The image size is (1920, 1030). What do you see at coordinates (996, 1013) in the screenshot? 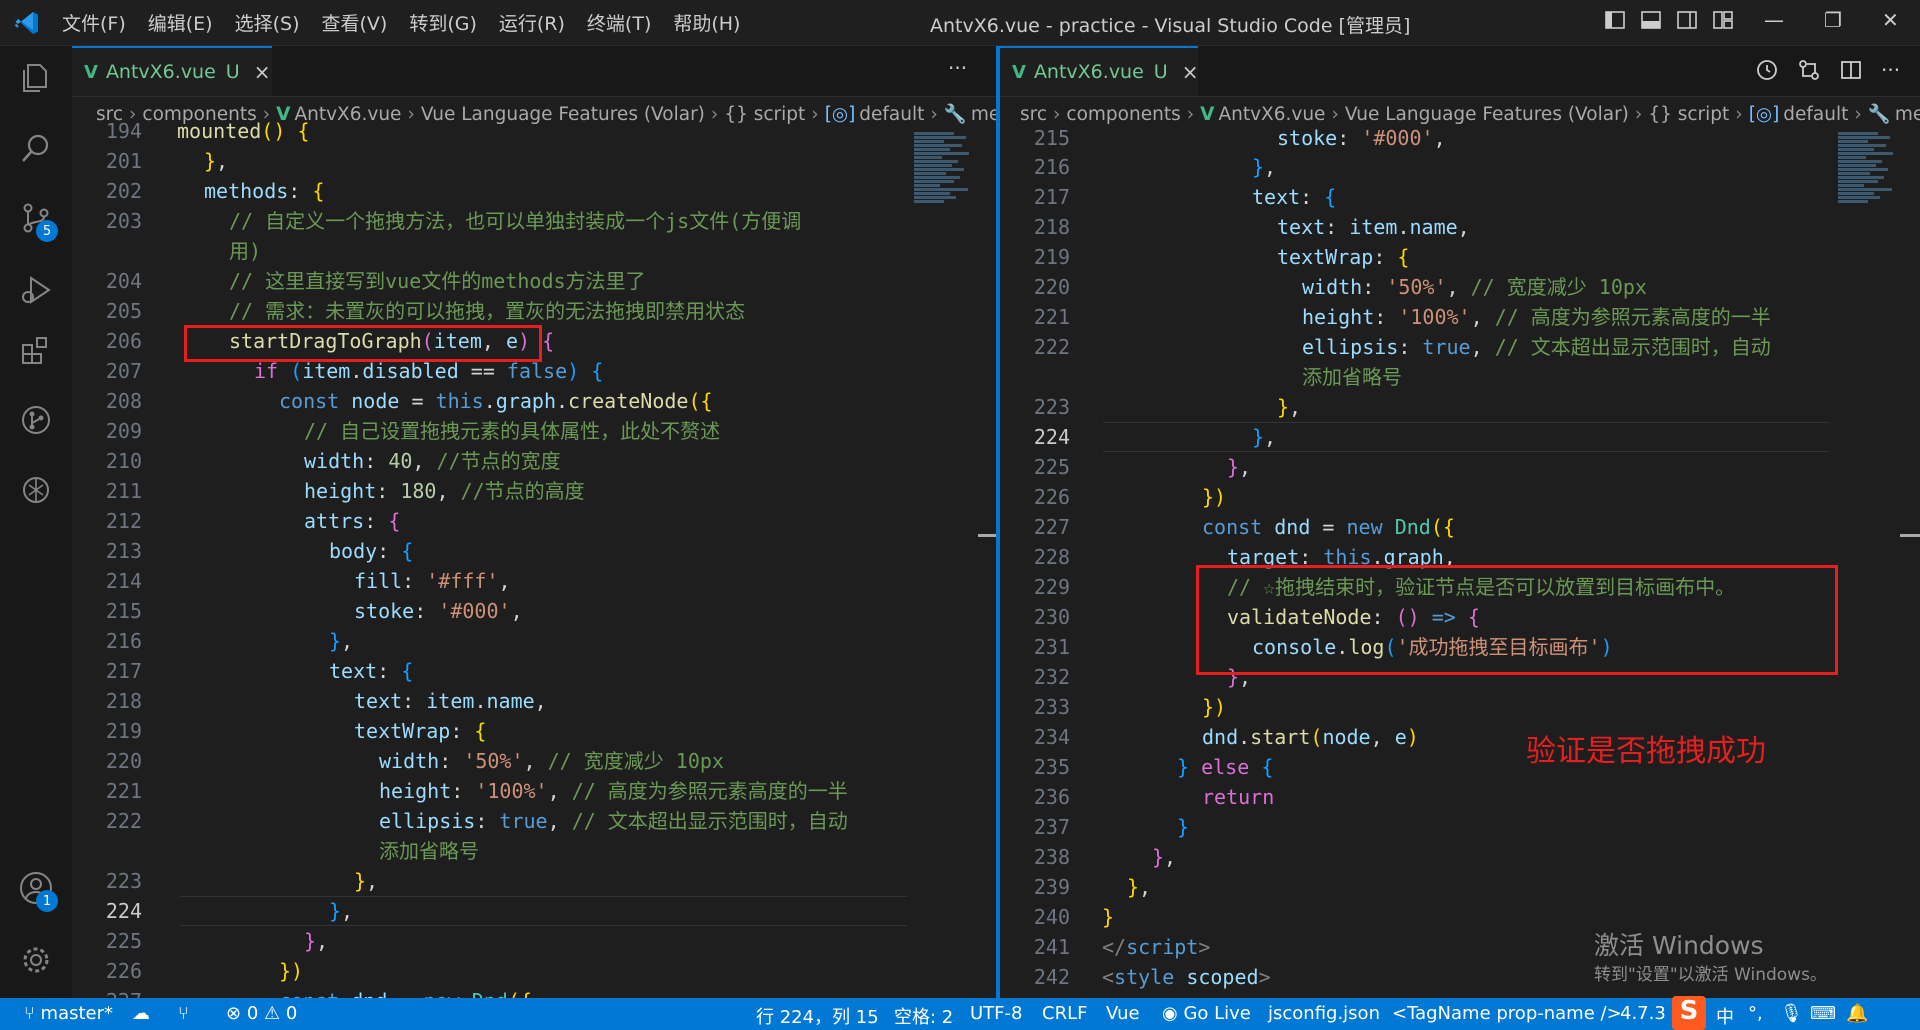
I see `encoding: UTF-8` at bounding box center [996, 1013].